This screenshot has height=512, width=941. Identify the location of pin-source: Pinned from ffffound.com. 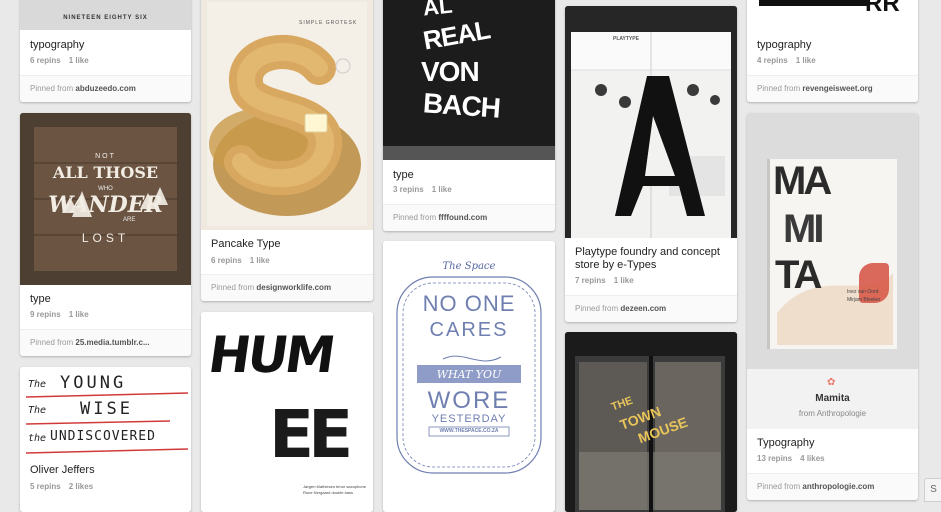
(469, 217).